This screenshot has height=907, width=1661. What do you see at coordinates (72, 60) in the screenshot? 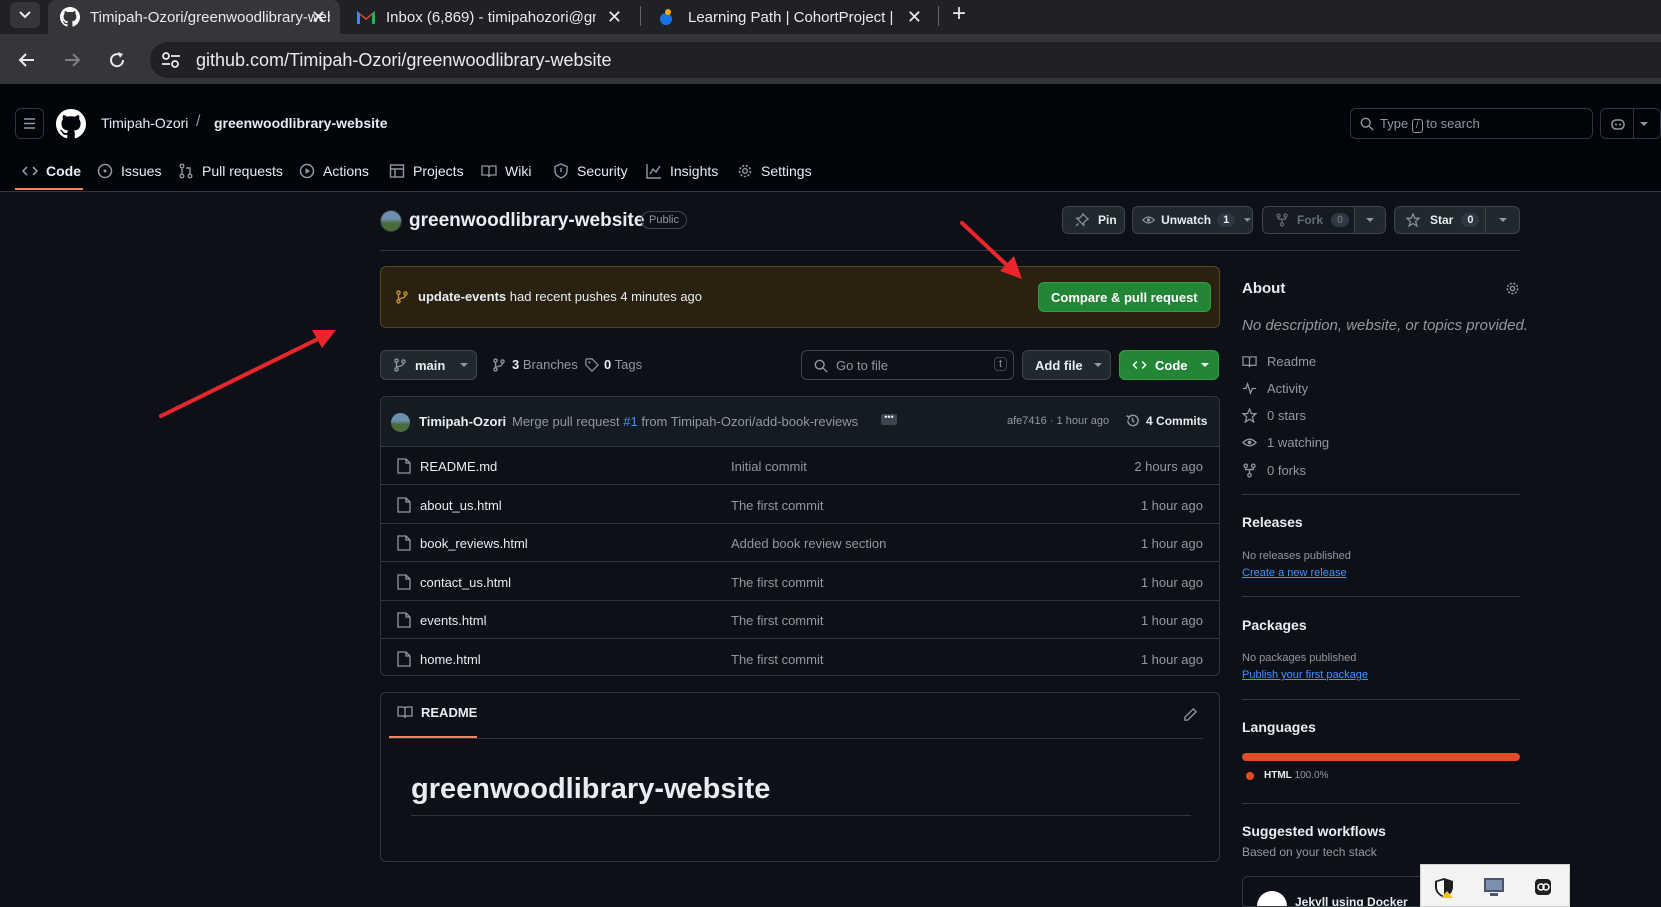
I see `forward-arrow-icon` at bounding box center [72, 60].